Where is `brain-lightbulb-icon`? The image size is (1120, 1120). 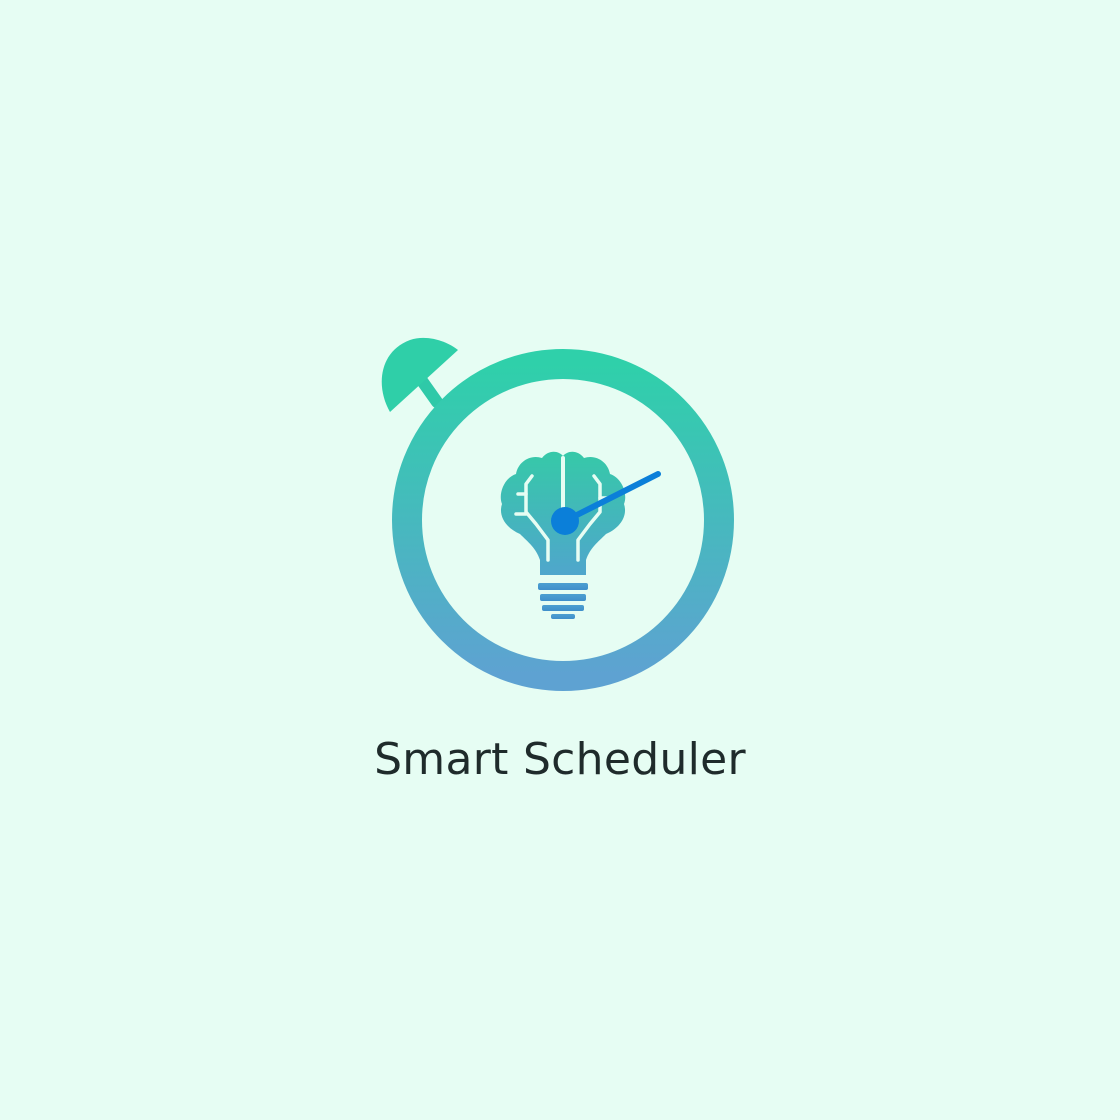 brain-lightbulb-icon is located at coordinates (563, 535).